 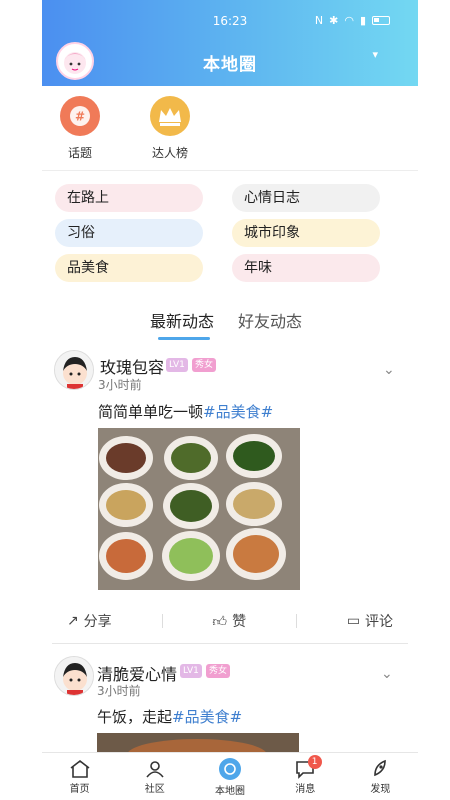 I want to click on hashtag-icon: #, so click(x=80, y=116).